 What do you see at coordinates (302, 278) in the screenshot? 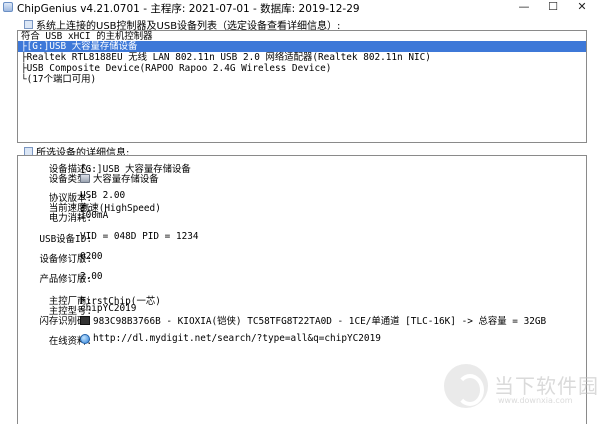
I see `detail-row-product-revision: 产品修订版: 2.00` at bounding box center [302, 278].